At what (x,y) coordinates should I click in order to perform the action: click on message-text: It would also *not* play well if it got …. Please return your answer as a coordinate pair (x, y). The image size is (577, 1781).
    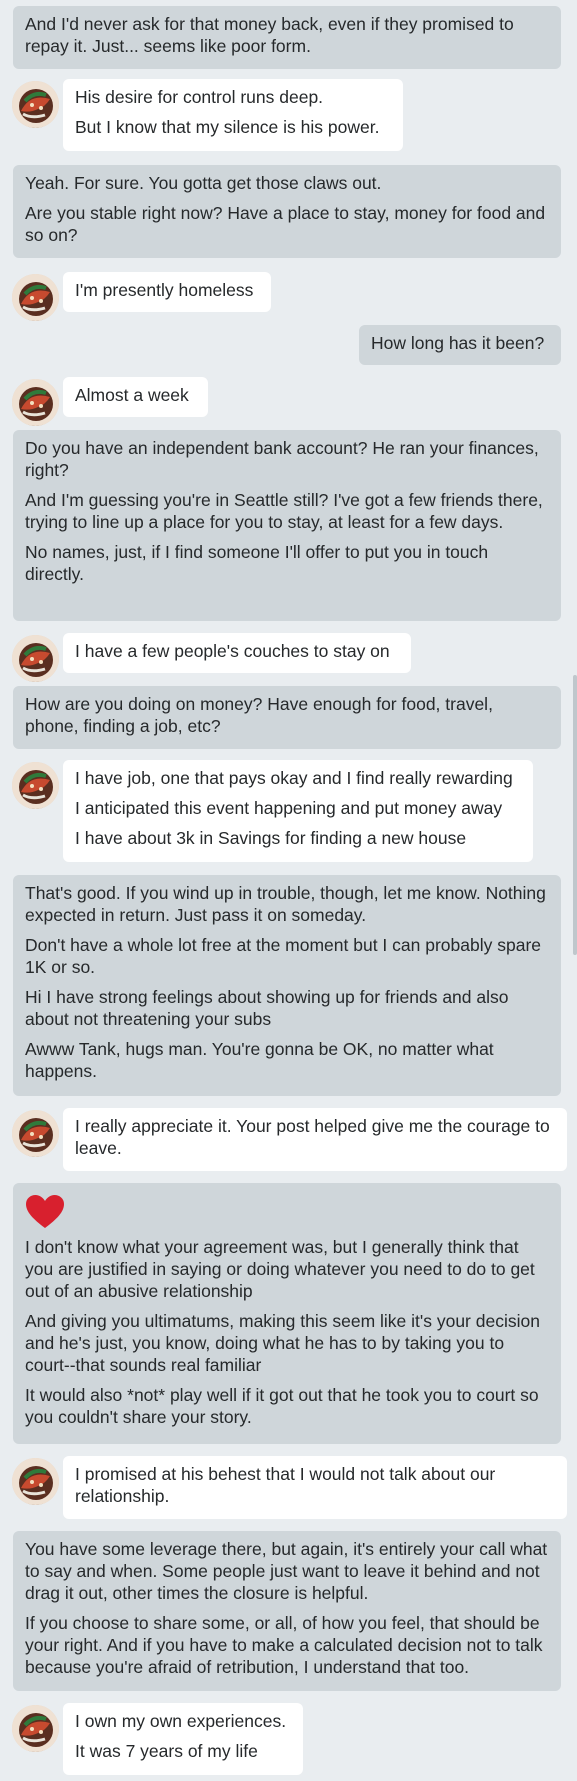
    Looking at the image, I should click on (282, 1406).